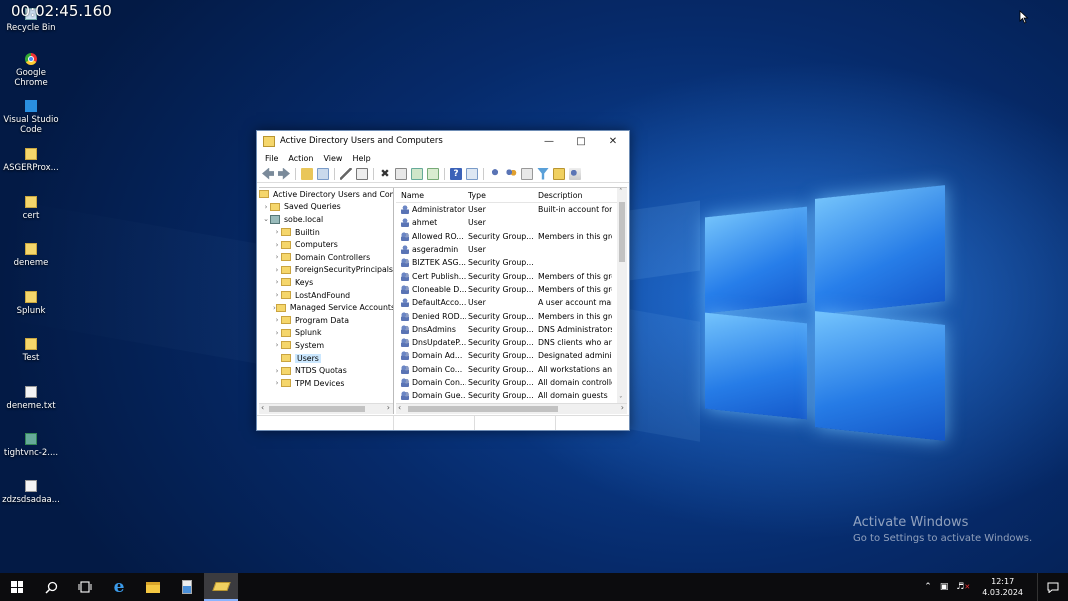 This screenshot has height=601, width=1068. I want to click on export-list-icon, so click(433, 173).